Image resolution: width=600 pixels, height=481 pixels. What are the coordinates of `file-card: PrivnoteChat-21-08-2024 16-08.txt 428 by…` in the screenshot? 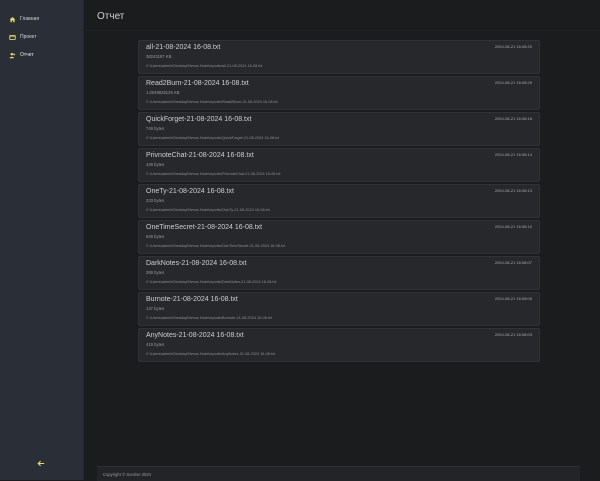 It's located at (339, 165).